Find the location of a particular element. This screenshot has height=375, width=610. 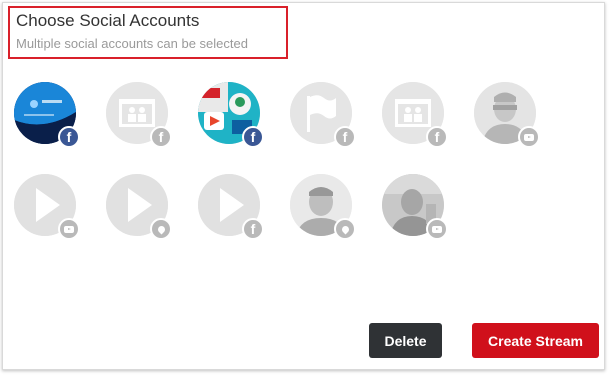

account-tile-5: f is located at coordinates (415, 115).